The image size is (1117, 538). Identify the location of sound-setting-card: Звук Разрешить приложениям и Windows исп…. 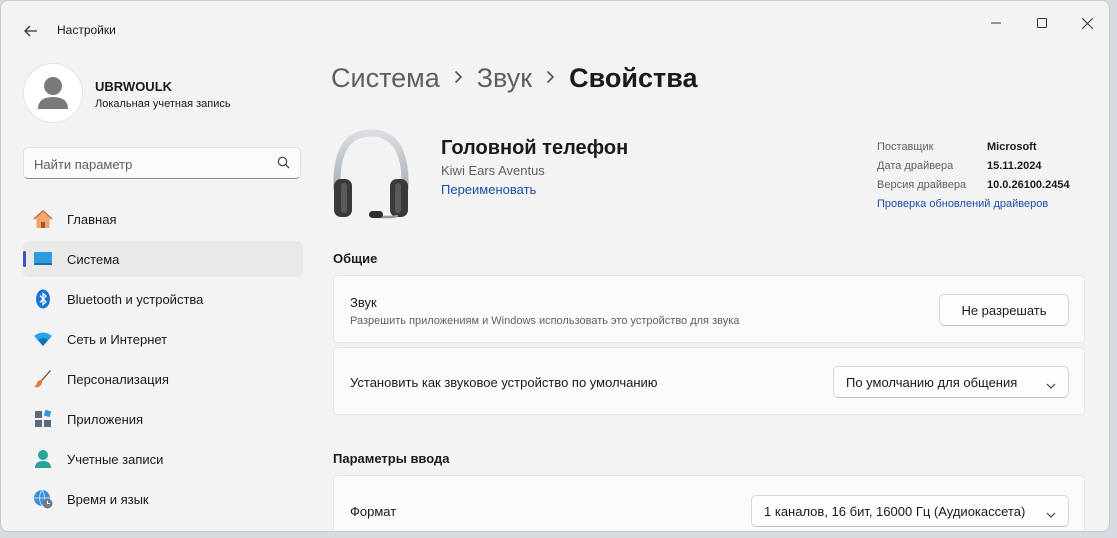
(709, 309).